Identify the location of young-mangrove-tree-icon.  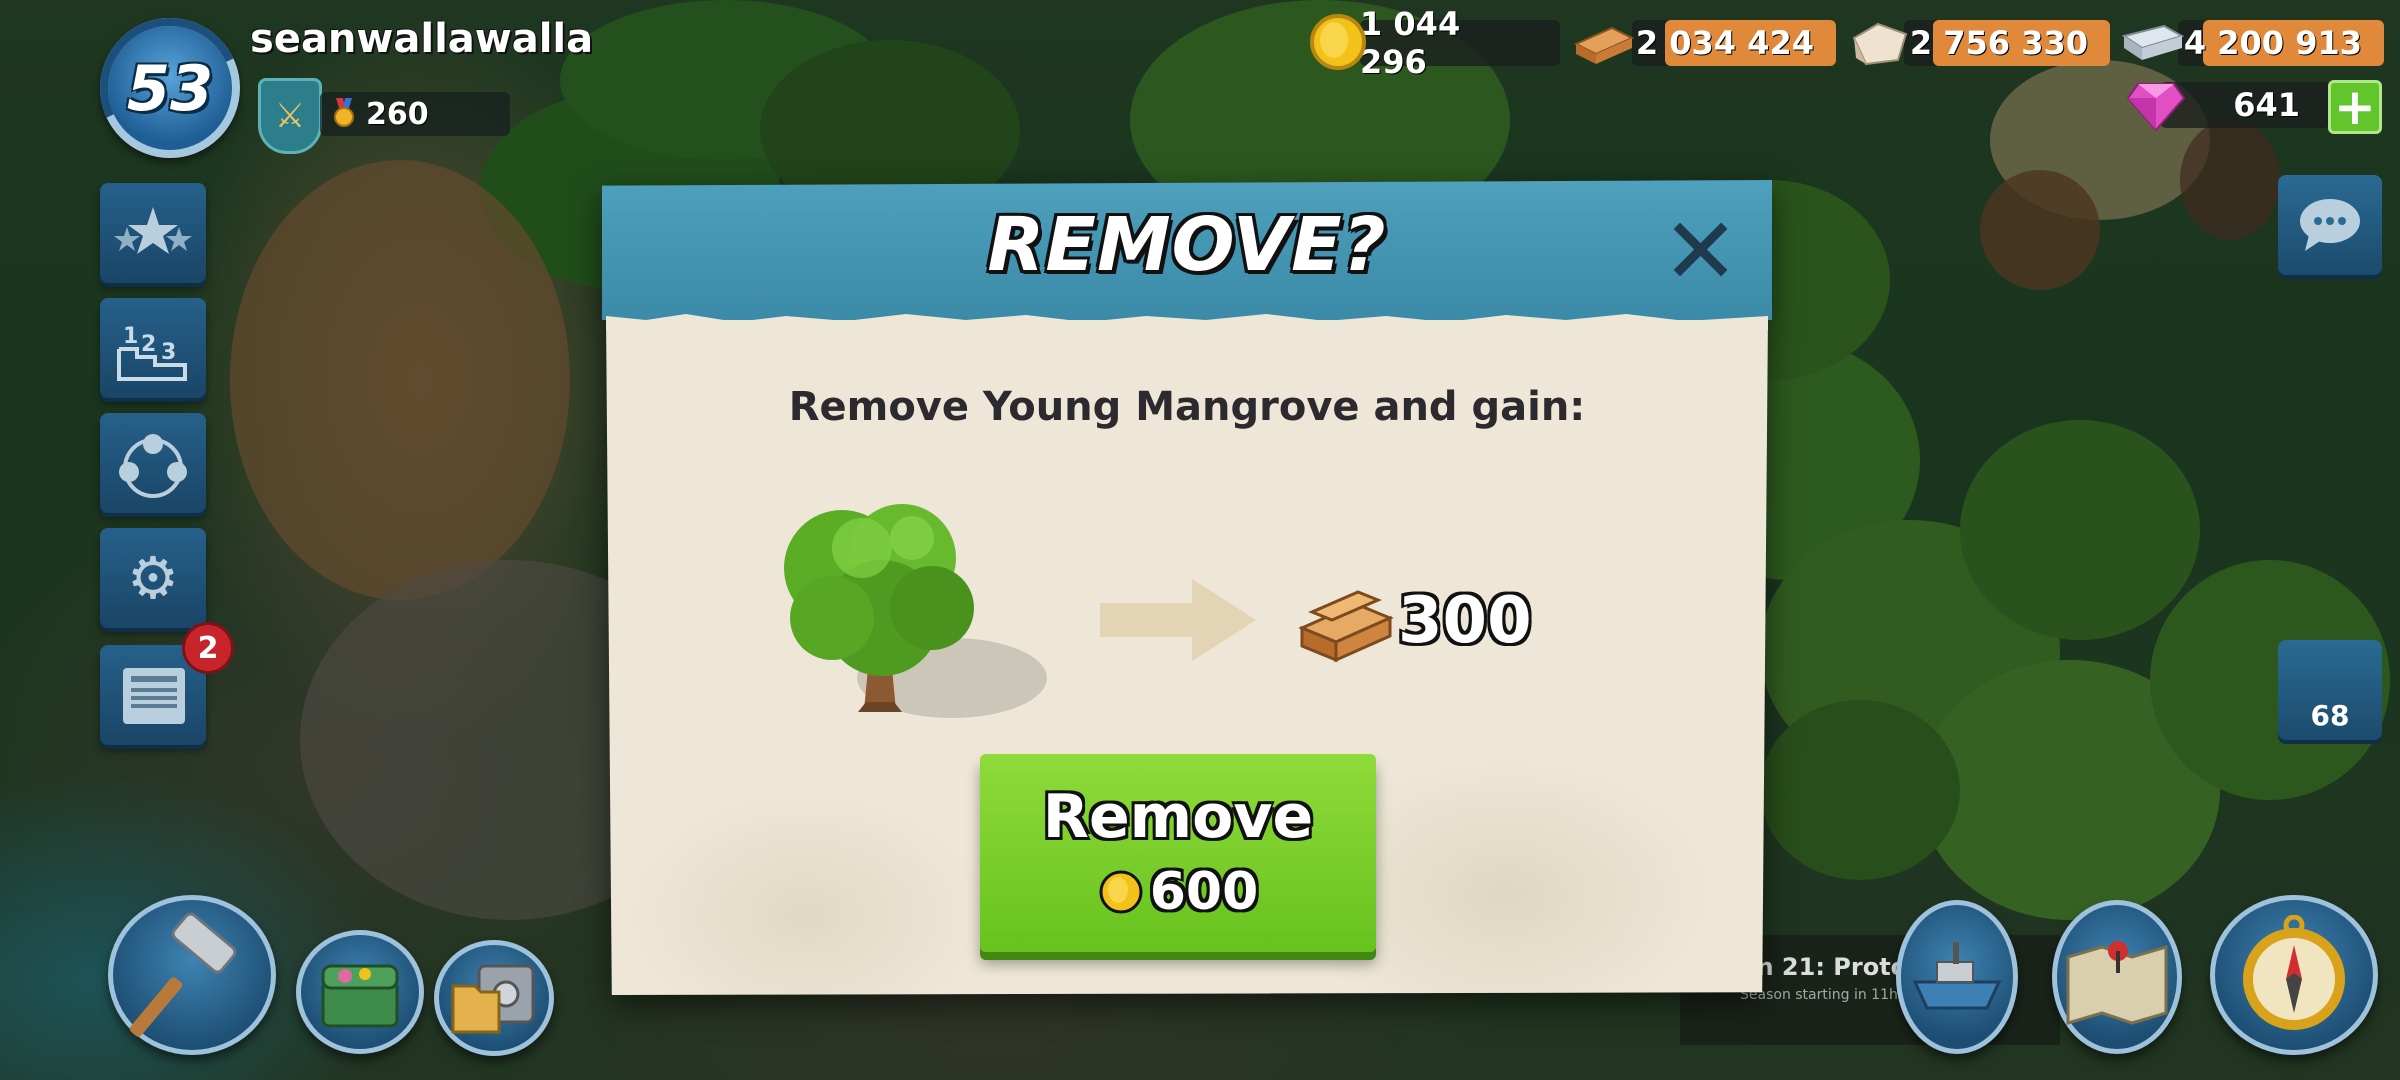
(915, 611).